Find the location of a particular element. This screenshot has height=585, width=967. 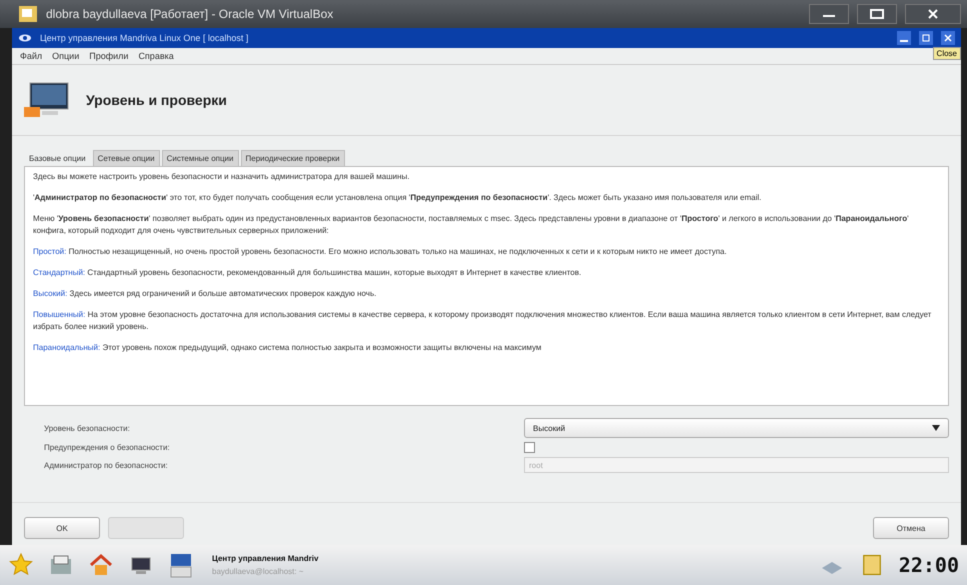

clock: 22:00 is located at coordinates (928, 565).